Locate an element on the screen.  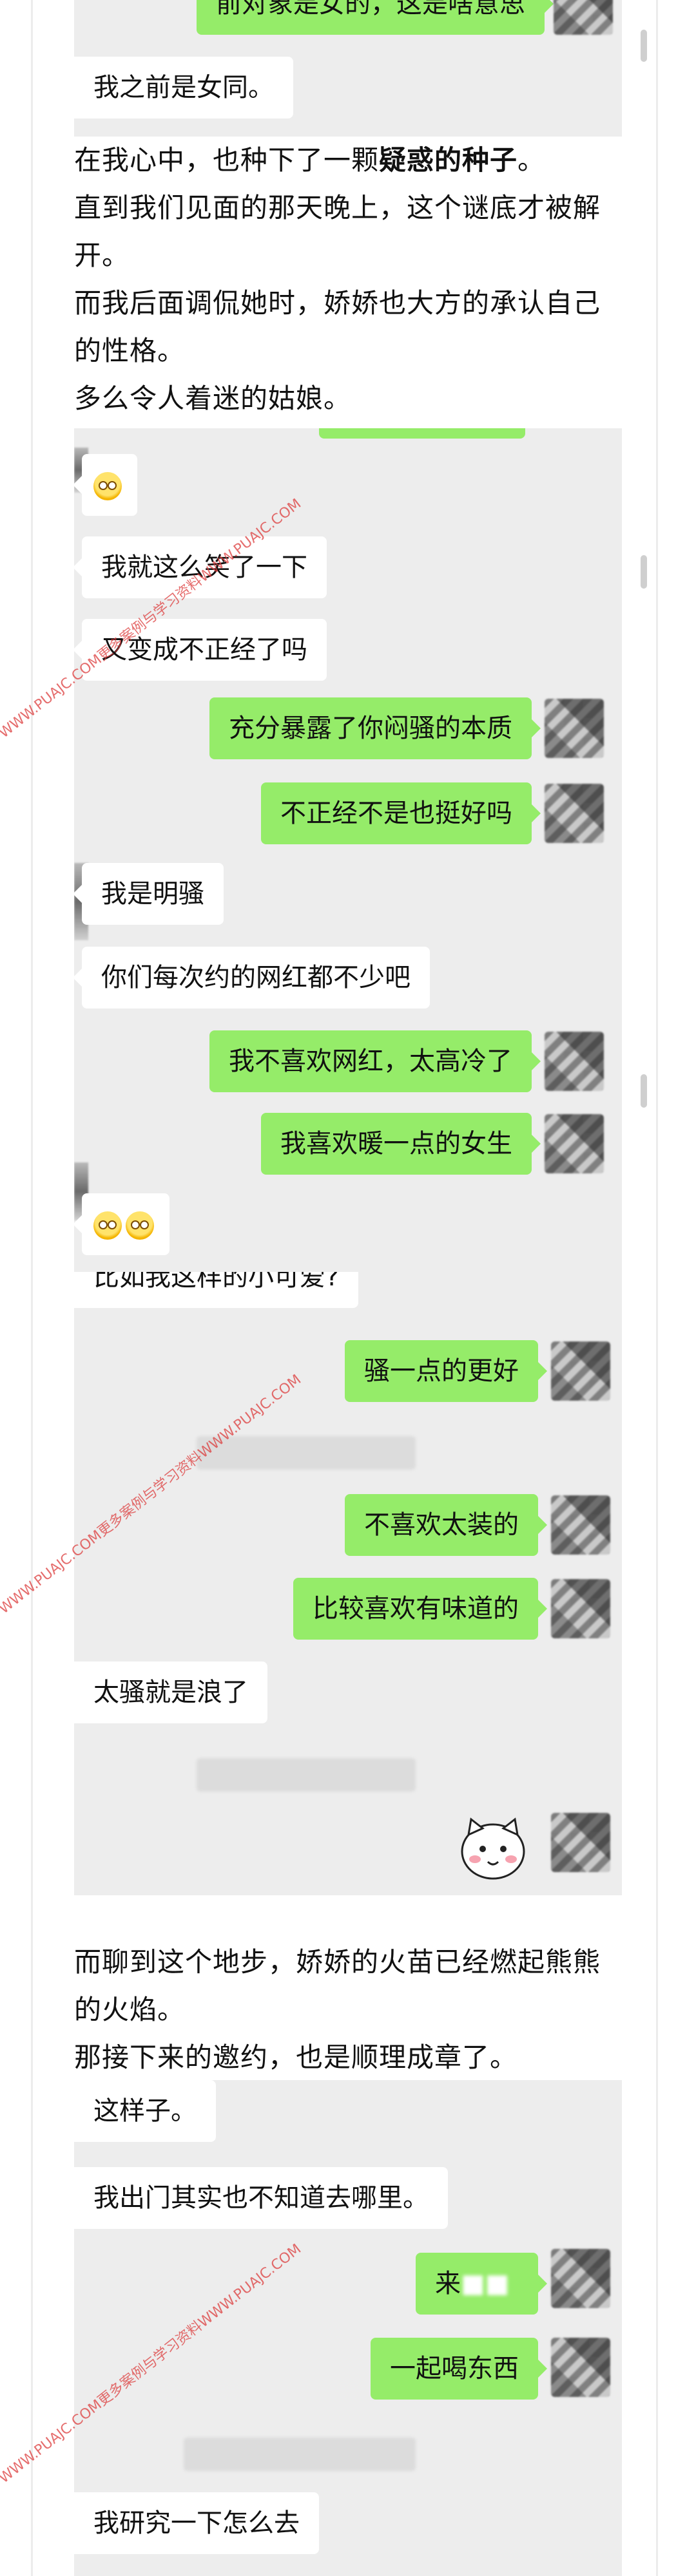
paragraph: 而我后面调侃她时，娇娇也大方的承认自己的性格。 is located at coordinates (338, 326).